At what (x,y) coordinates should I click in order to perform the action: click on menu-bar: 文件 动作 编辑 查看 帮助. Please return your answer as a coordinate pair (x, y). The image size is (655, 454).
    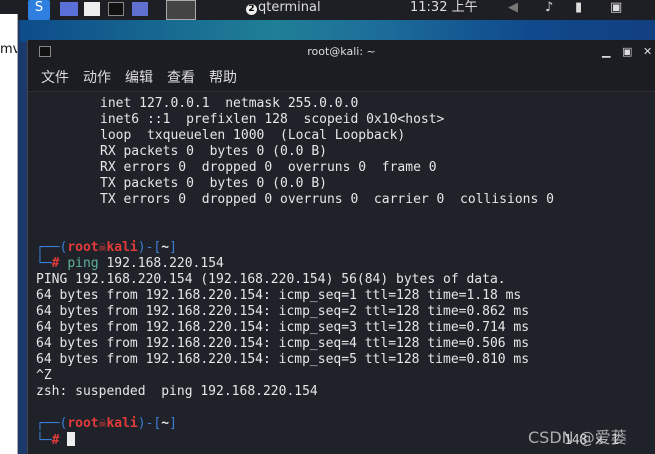
    Looking at the image, I should click on (341, 78).